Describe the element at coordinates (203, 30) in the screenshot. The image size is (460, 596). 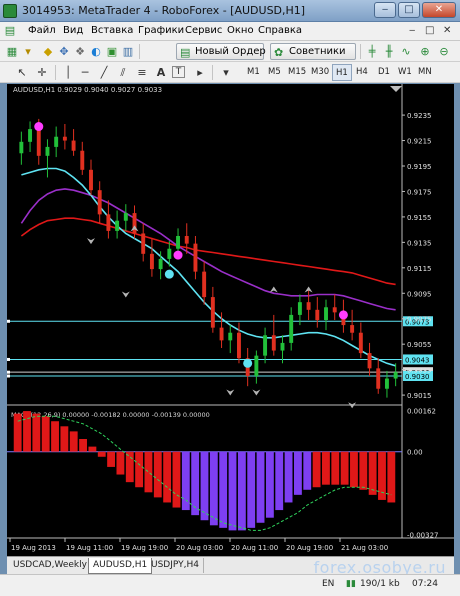
I see `menu-tools: Сервис` at that location.